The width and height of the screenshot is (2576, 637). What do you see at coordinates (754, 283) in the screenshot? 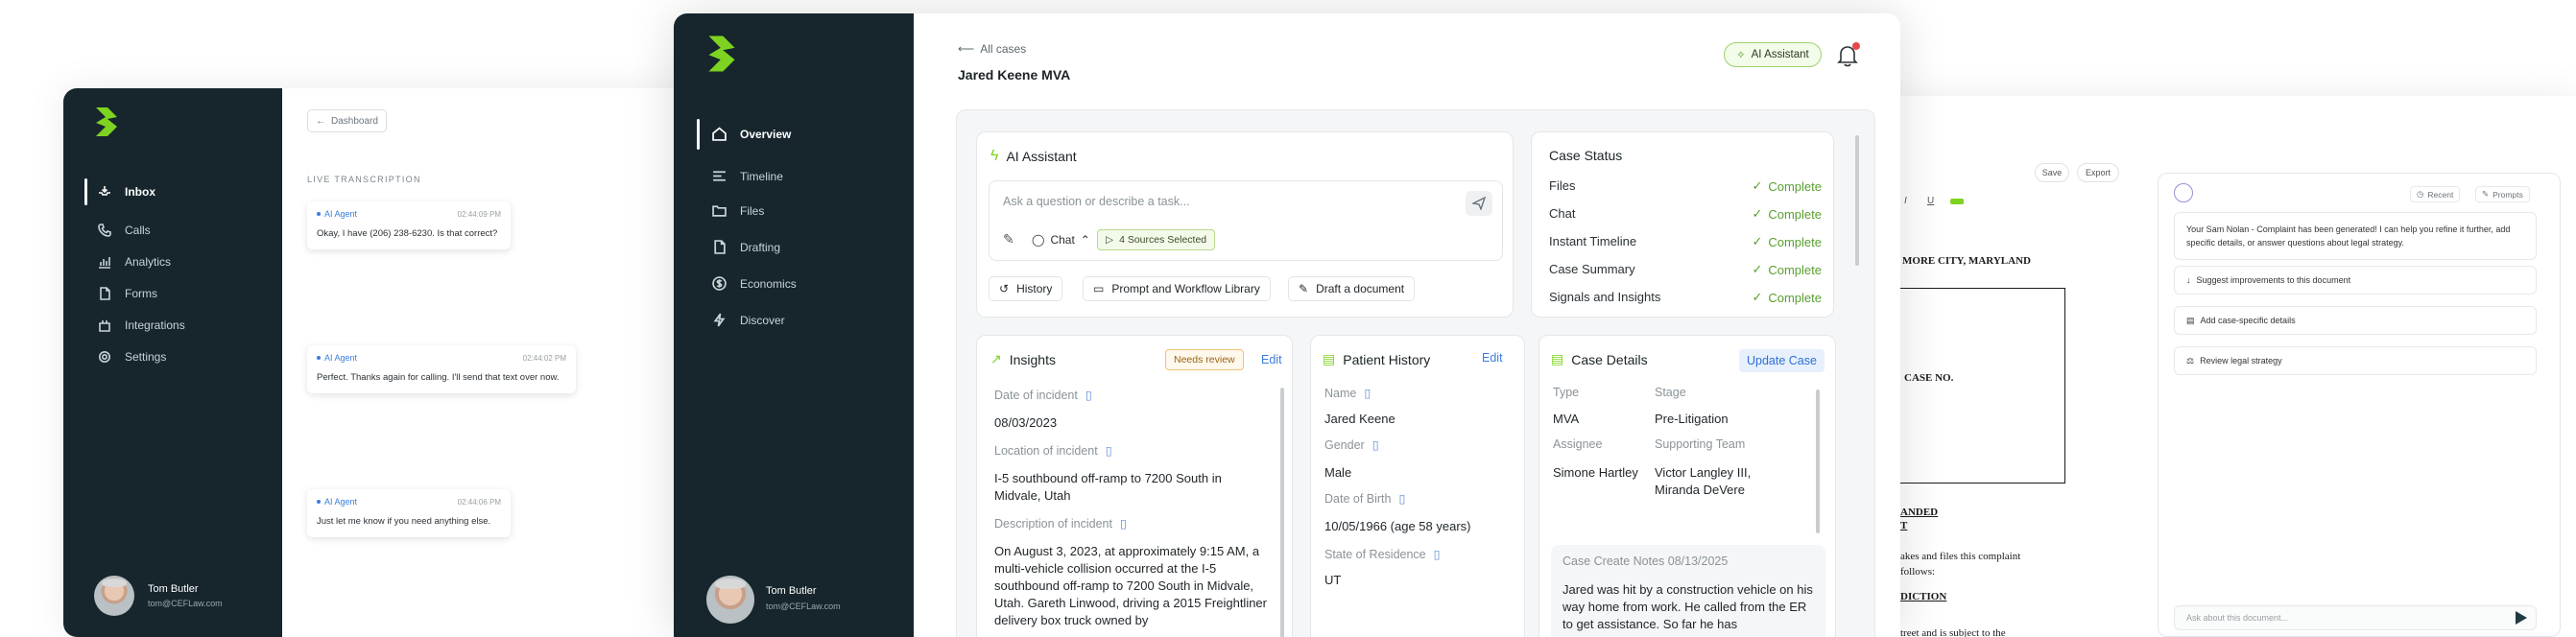
I see `sidebar-item-economics: Economics` at bounding box center [754, 283].